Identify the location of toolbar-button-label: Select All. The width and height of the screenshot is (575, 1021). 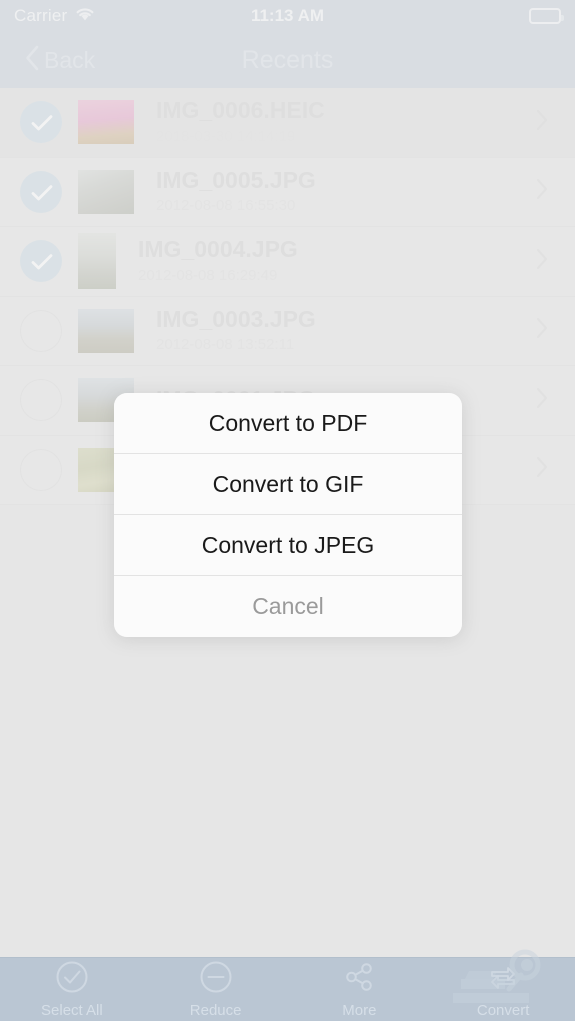
(72, 1010).